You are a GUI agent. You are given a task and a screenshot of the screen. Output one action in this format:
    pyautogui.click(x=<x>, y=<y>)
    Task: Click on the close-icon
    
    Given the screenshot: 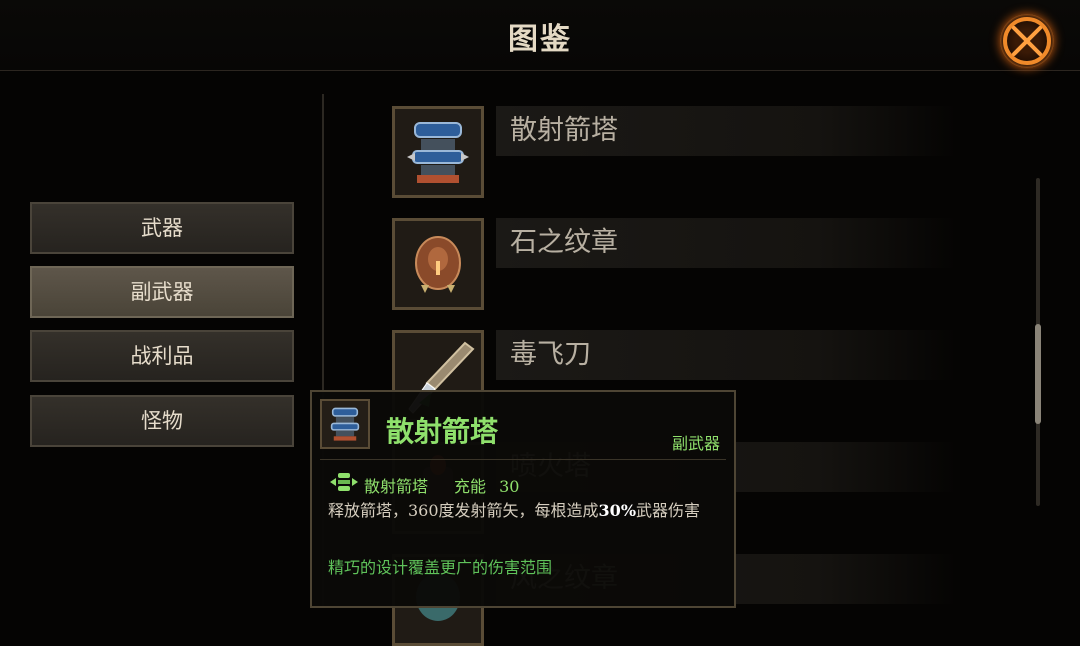 What is the action you would take?
    pyautogui.click(x=1027, y=41)
    